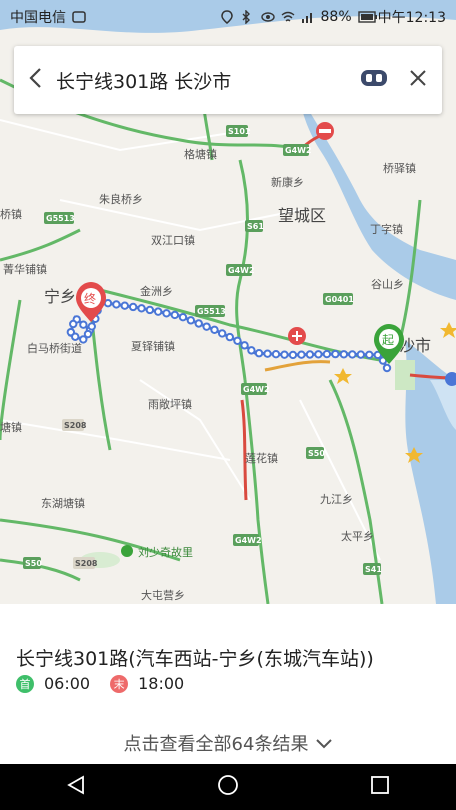 Image resolution: width=456 pixels, height=810 pixels. What do you see at coordinates (302, 215) in the screenshot?
I see `place-wangcheng: 望城区` at bounding box center [302, 215].